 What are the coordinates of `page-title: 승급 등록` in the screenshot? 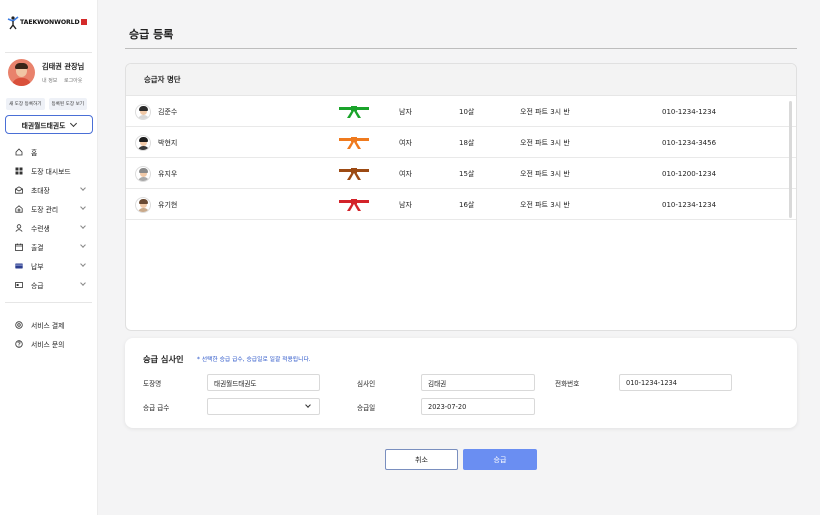 It's located at (151, 34).